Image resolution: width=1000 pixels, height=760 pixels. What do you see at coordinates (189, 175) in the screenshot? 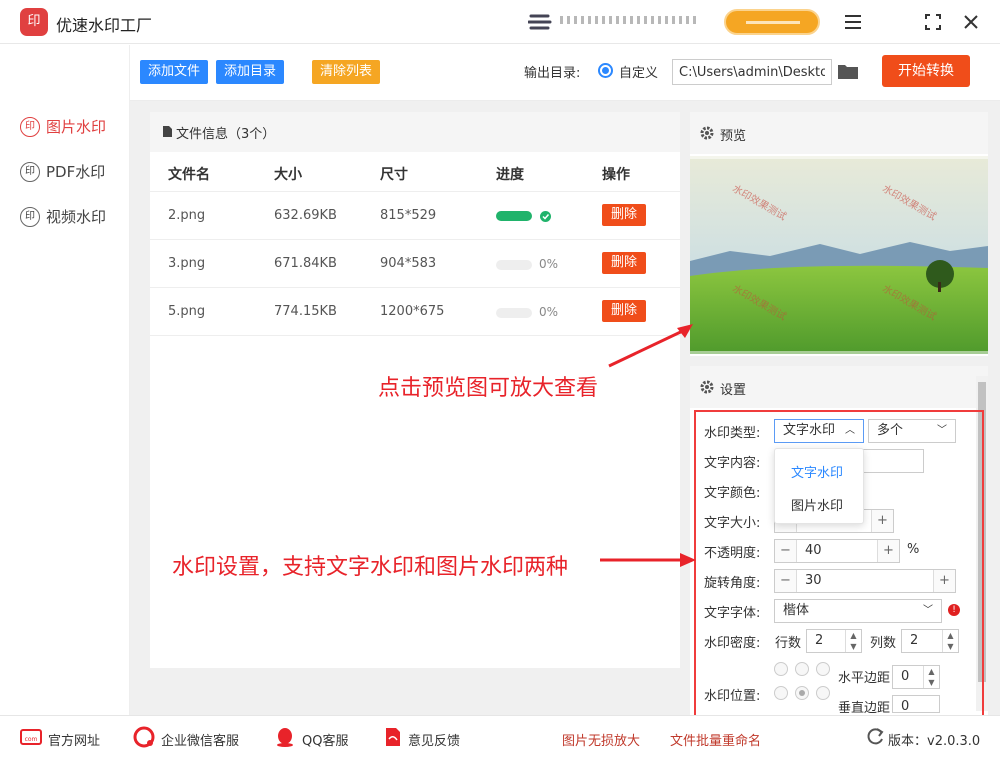
I see `column-header-name: 文件名` at bounding box center [189, 175].